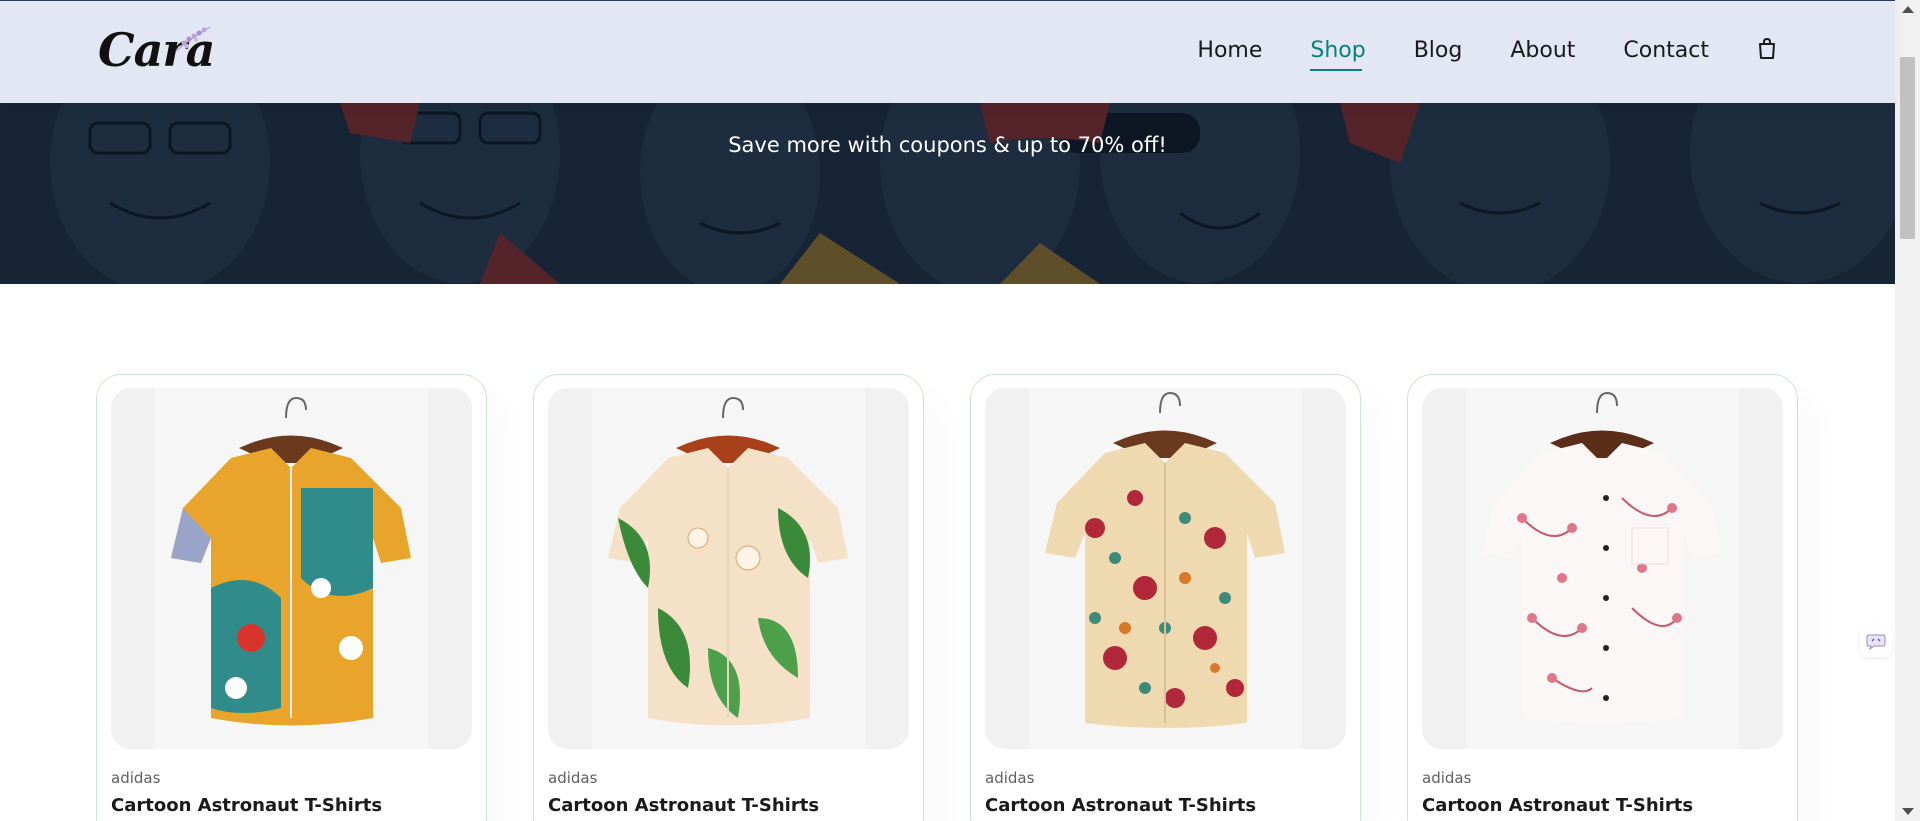 The width and height of the screenshot is (1920, 821). What do you see at coordinates (1907, 410) in the screenshot?
I see `page-scrollbar` at bounding box center [1907, 410].